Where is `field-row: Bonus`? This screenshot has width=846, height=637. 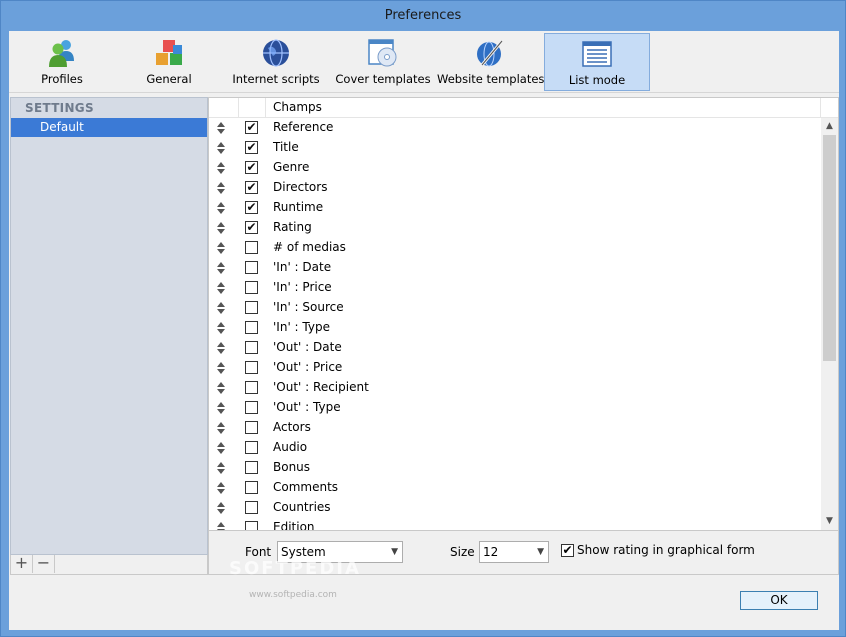
field-row: Bonus is located at coordinates (515, 468).